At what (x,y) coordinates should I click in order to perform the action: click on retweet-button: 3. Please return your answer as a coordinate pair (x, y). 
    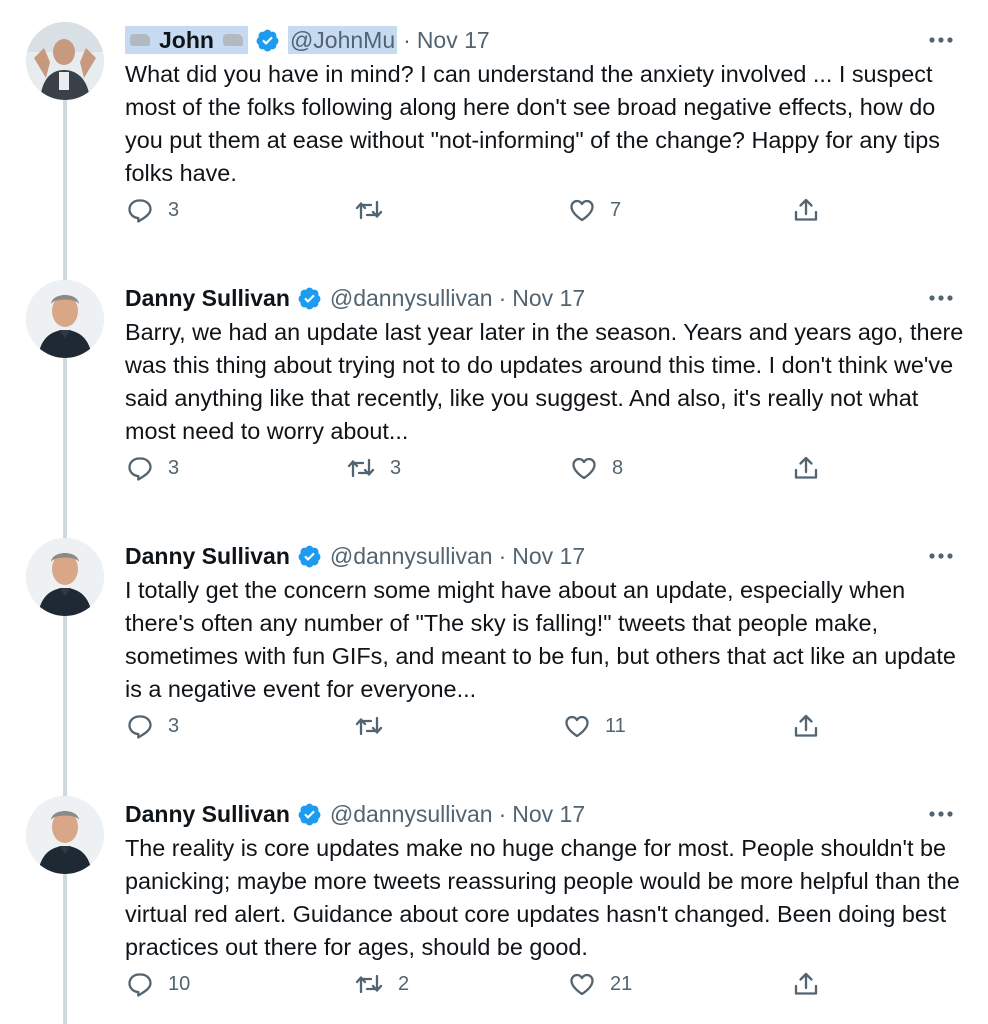
    Looking at the image, I should click on (373, 468).